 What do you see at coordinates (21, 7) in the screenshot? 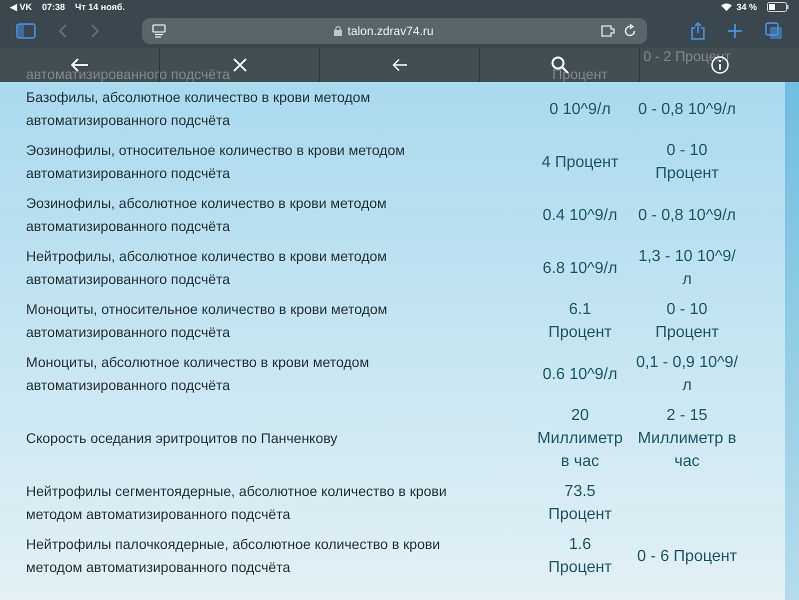
I see `back-to-app-link: ◀ VK` at bounding box center [21, 7].